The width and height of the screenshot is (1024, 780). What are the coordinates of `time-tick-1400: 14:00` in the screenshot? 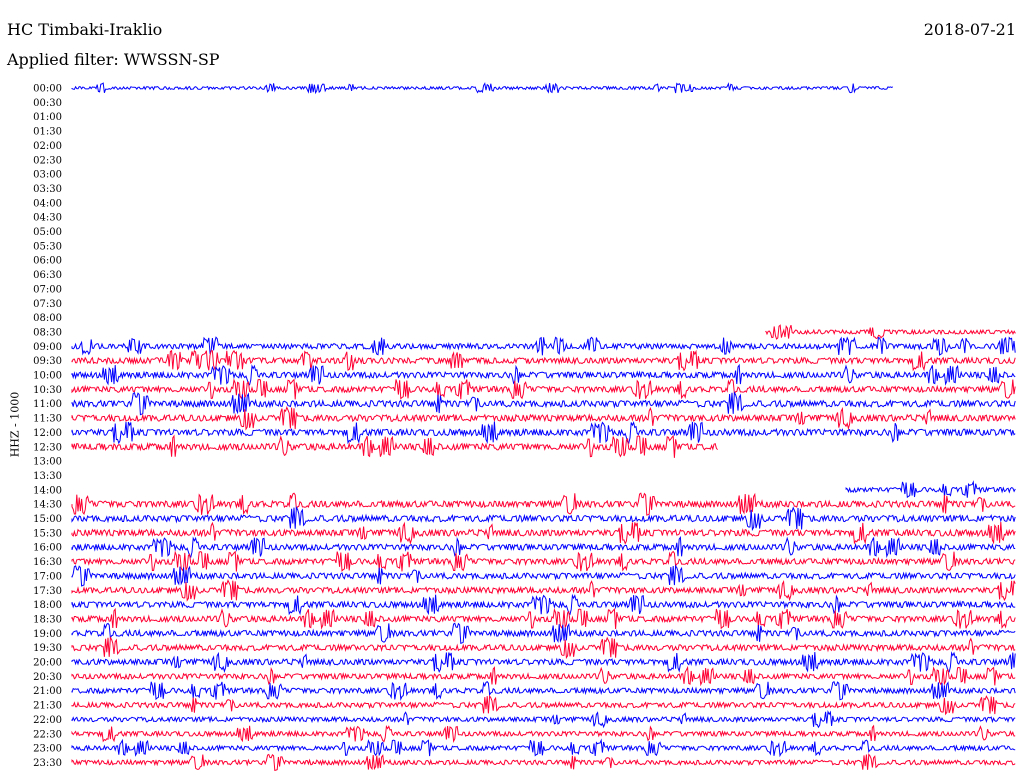 It's located at (47, 490).